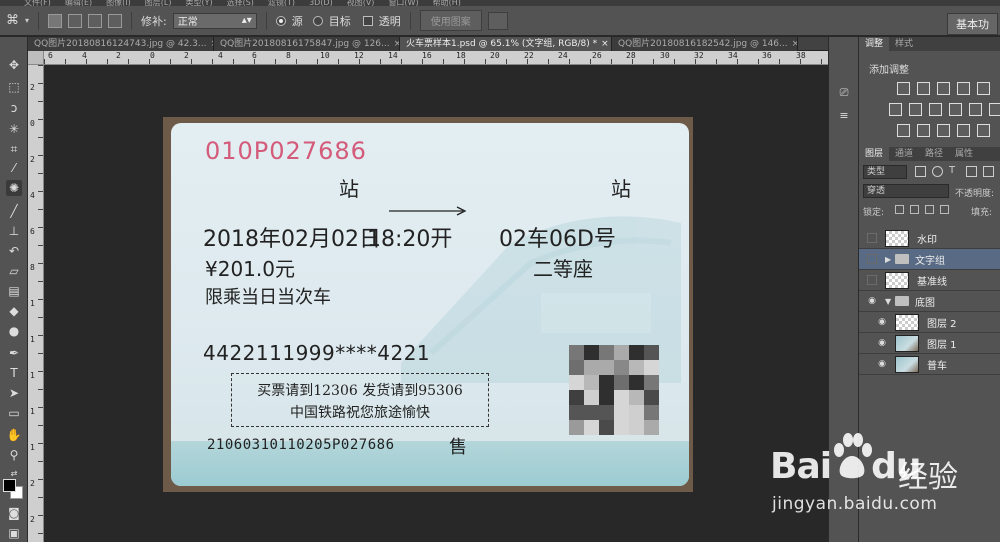  Describe the element at coordinates (929, 280) in the screenshot. I see `layer-row-baseline: 基准线` at that location.